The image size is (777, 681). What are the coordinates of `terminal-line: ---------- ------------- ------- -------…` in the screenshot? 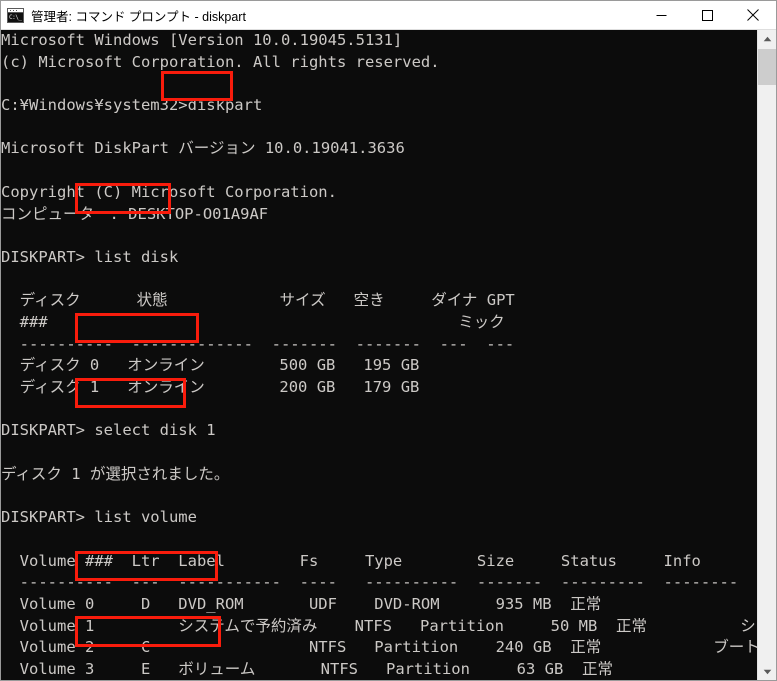 It's located at (258, 343).